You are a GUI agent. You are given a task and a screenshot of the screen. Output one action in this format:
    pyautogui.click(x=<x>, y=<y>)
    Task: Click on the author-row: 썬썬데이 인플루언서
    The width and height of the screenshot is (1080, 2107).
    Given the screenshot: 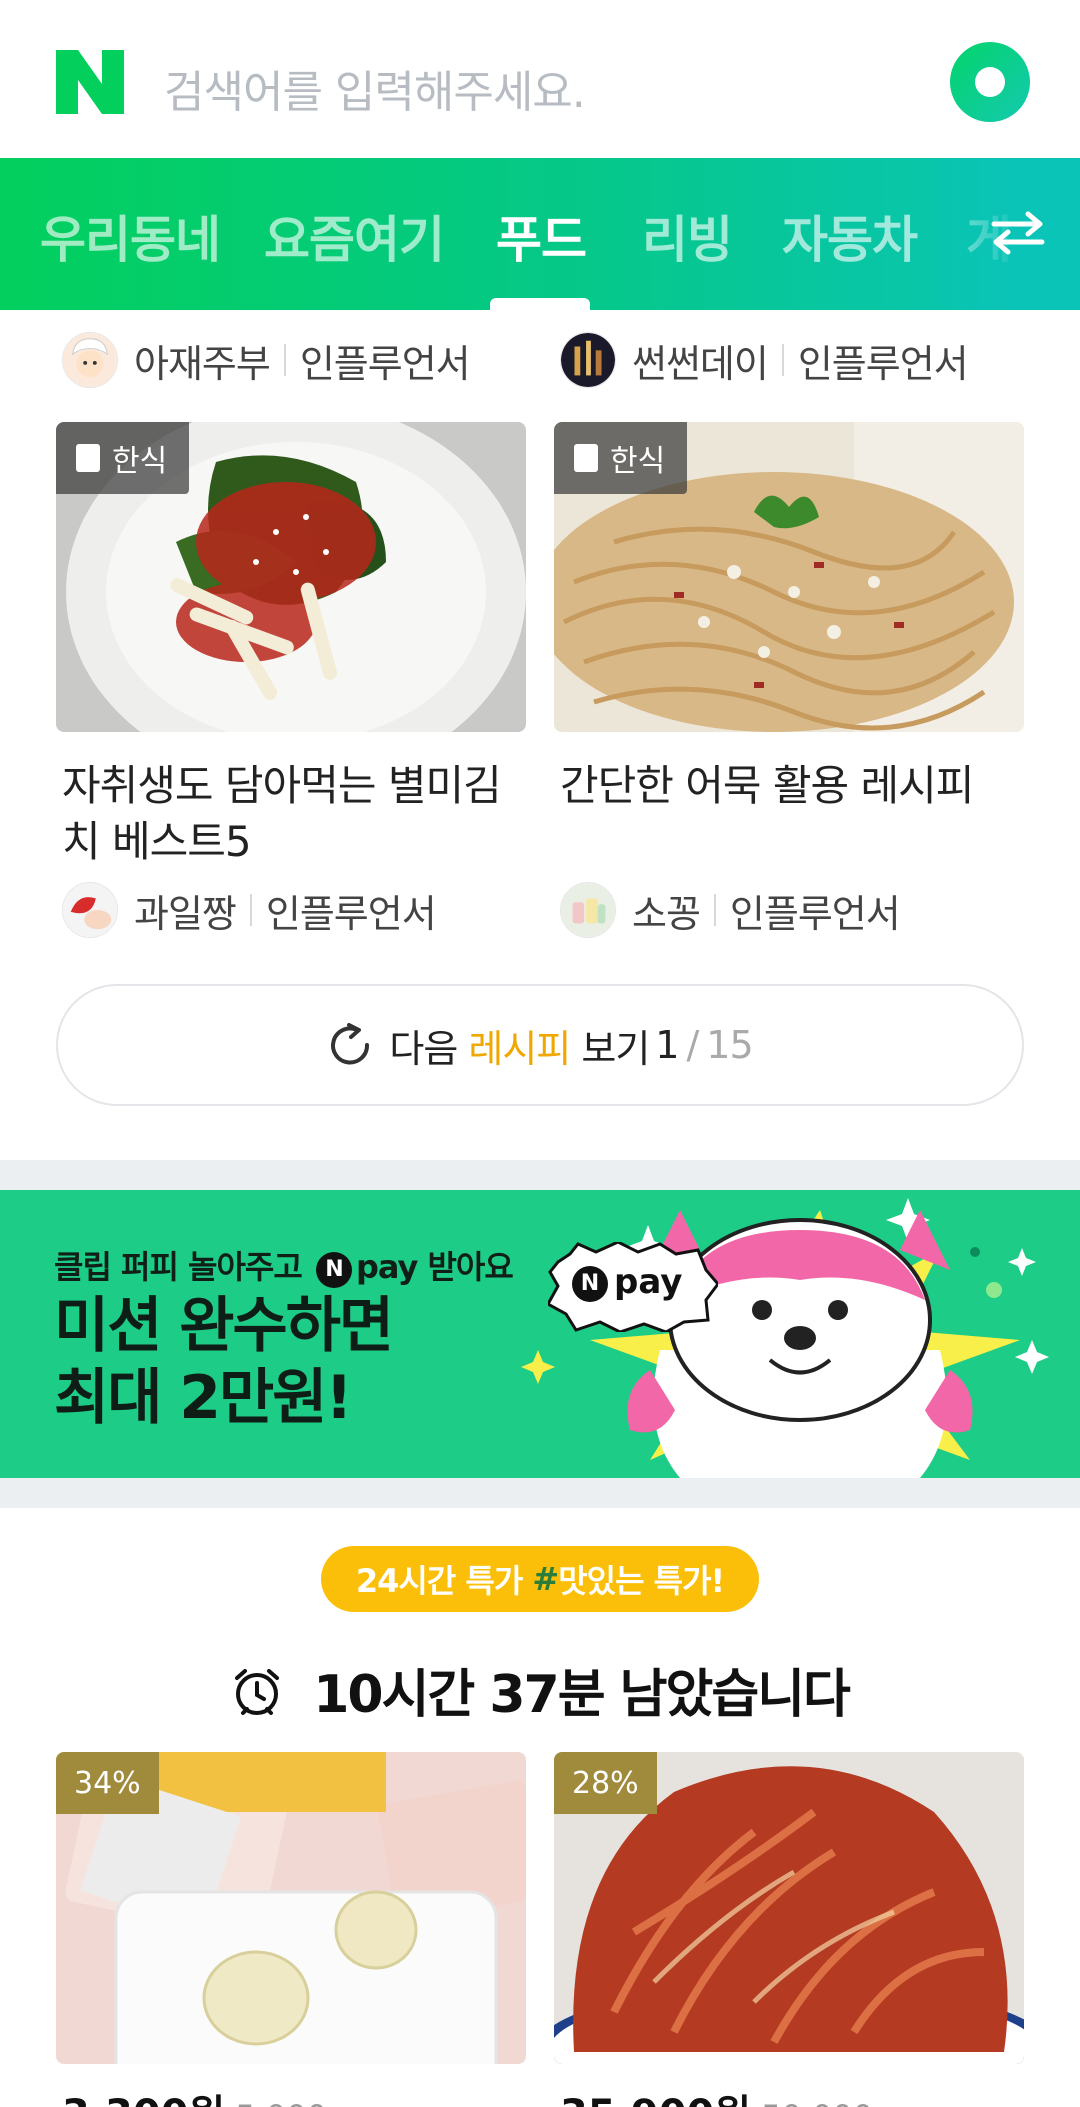 What is the action you would take?
    pyautogui.click(x=764, y=360)
    